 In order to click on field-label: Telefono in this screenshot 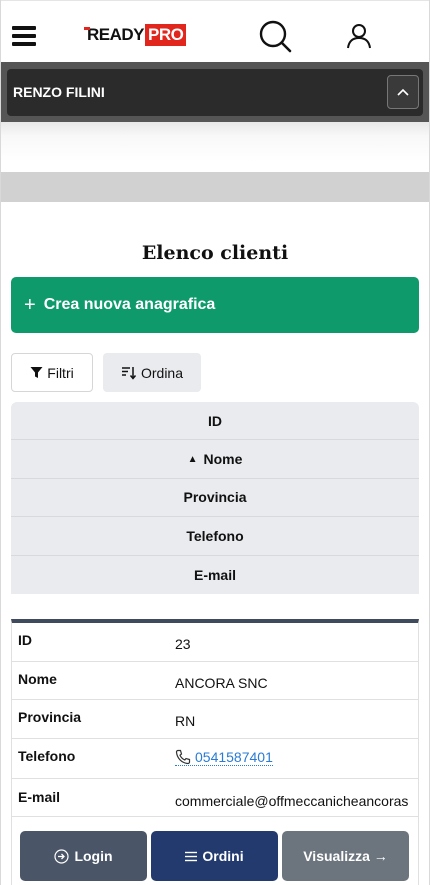, I will do `click(47, 755)`.